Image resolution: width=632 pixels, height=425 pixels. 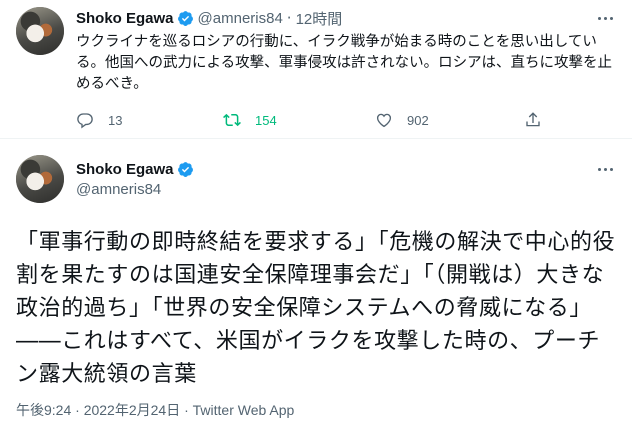 What do you see at coordinates (311, 120) in the screenshot?
I see `tweet-actions: 13 154 902` at bounding box center [311, 120].